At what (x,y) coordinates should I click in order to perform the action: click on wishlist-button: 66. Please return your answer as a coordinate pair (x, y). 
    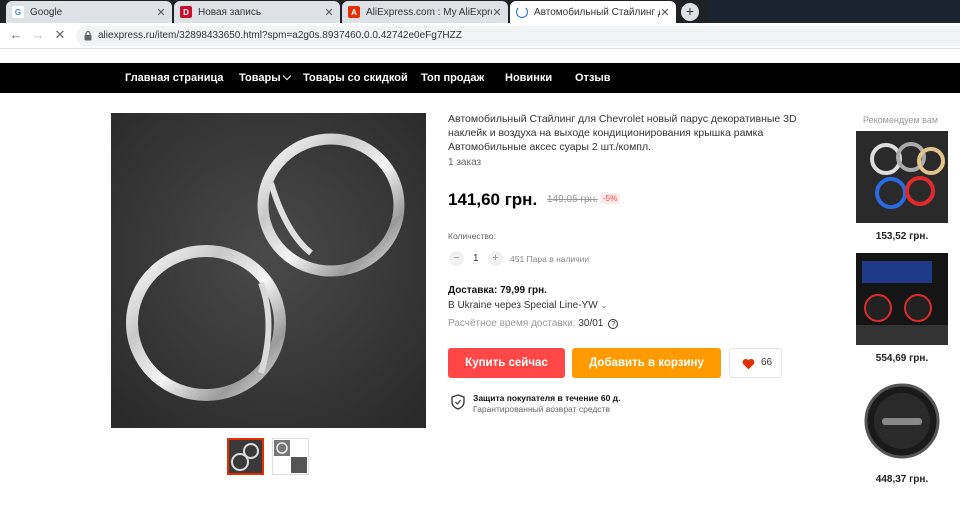
    Looking at the image, I should click on (755, 363).